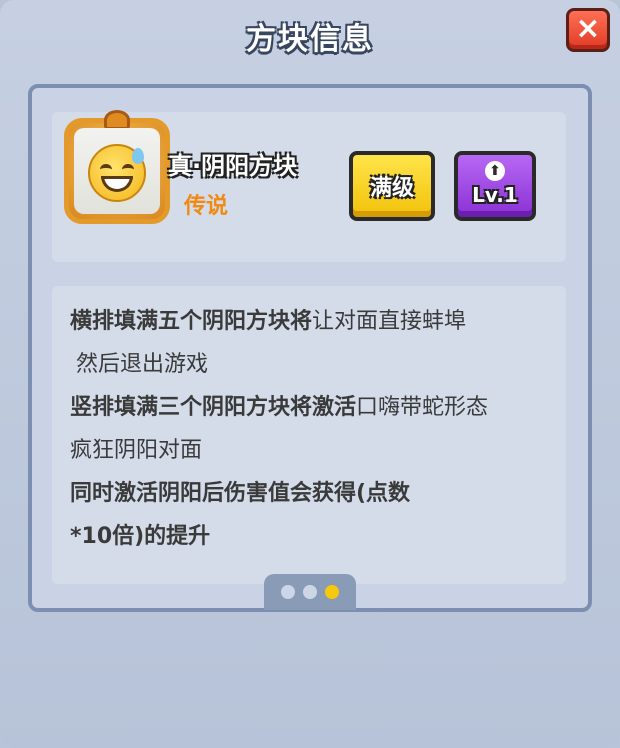 The height and width of the screenshot is (748, 620). I want to click on close-icon: ×, so click(588, 28).